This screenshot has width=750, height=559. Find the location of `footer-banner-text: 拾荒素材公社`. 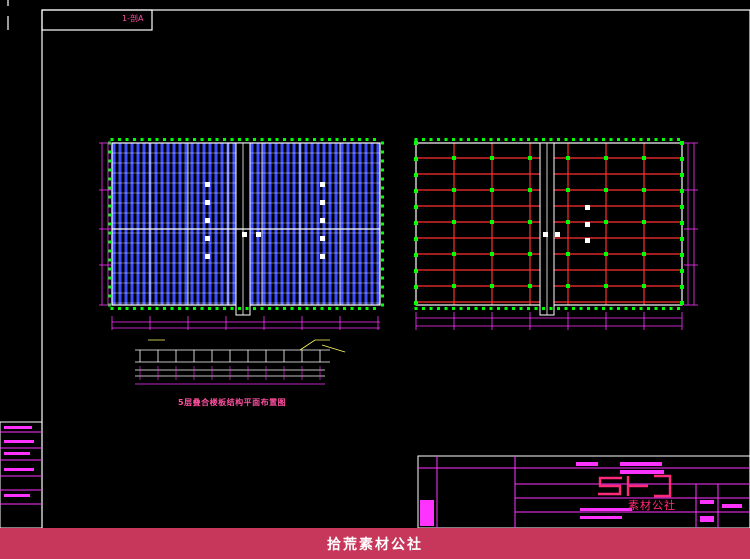

footer-banner-text: 拾荒素材公社 is located at coordinates (375, 544).